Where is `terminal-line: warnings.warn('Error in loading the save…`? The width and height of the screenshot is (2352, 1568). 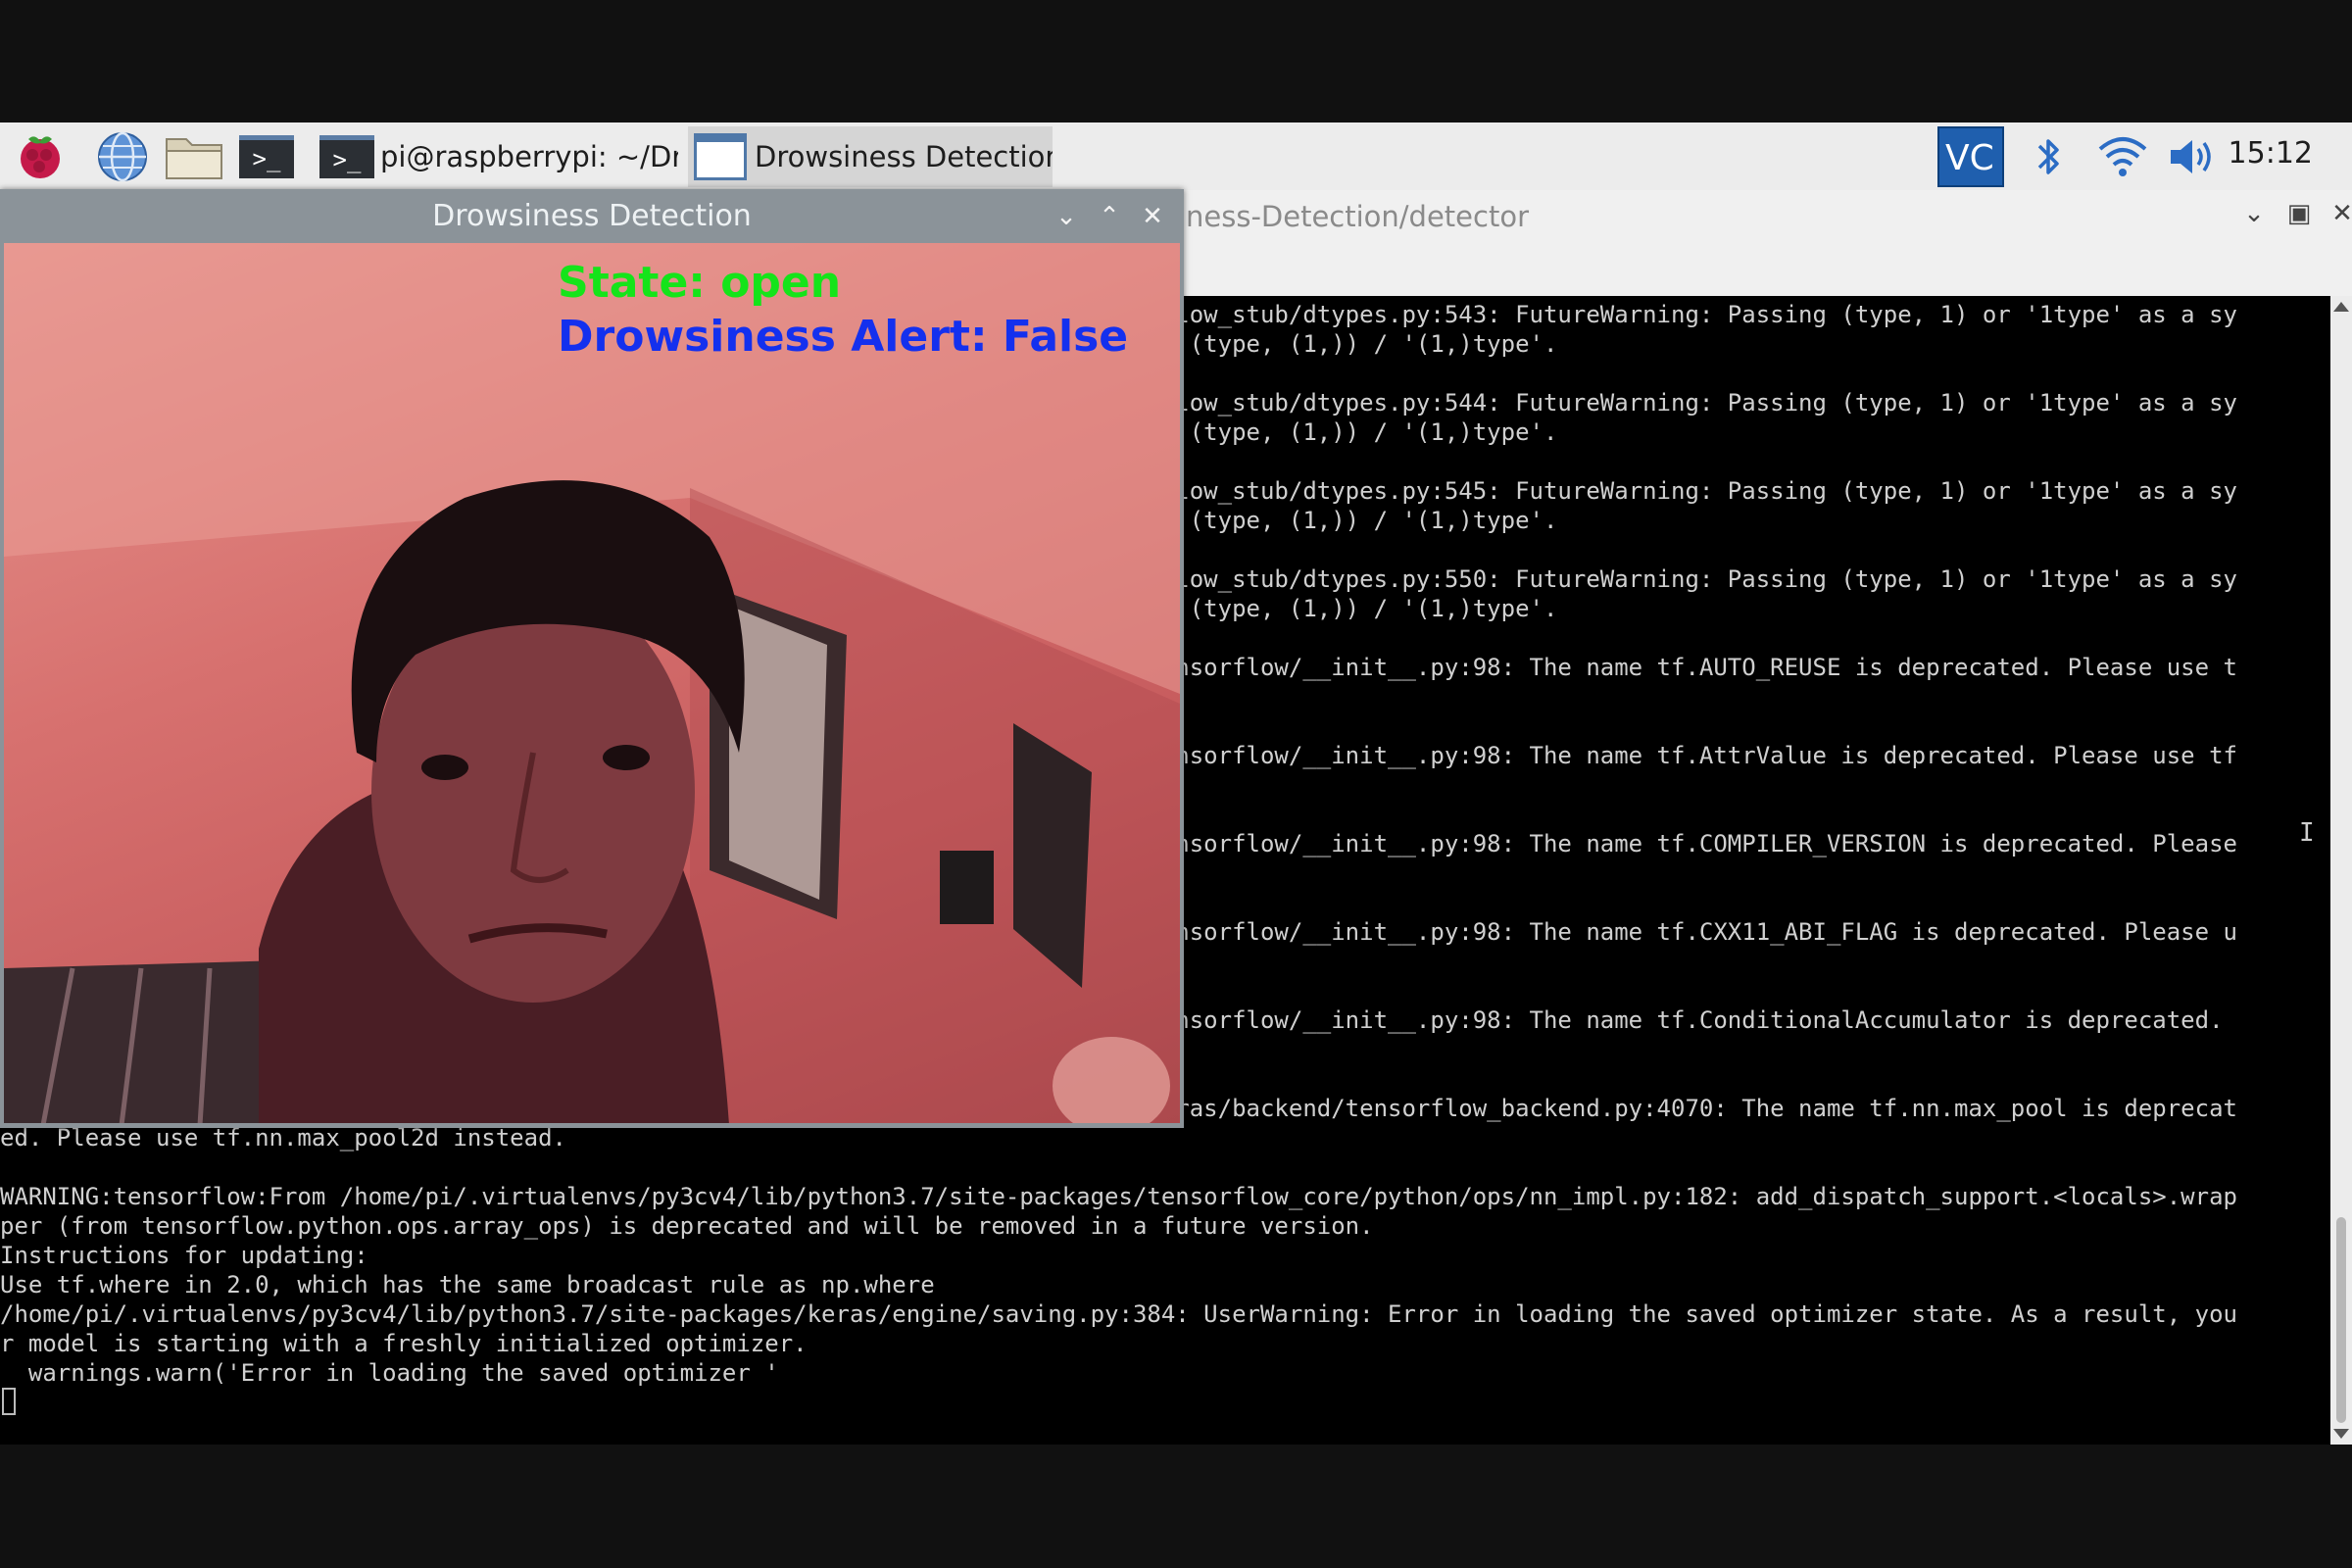
terminal-line: warnings.warn('Error in loading the save… is located at coordinates (389, 1373).